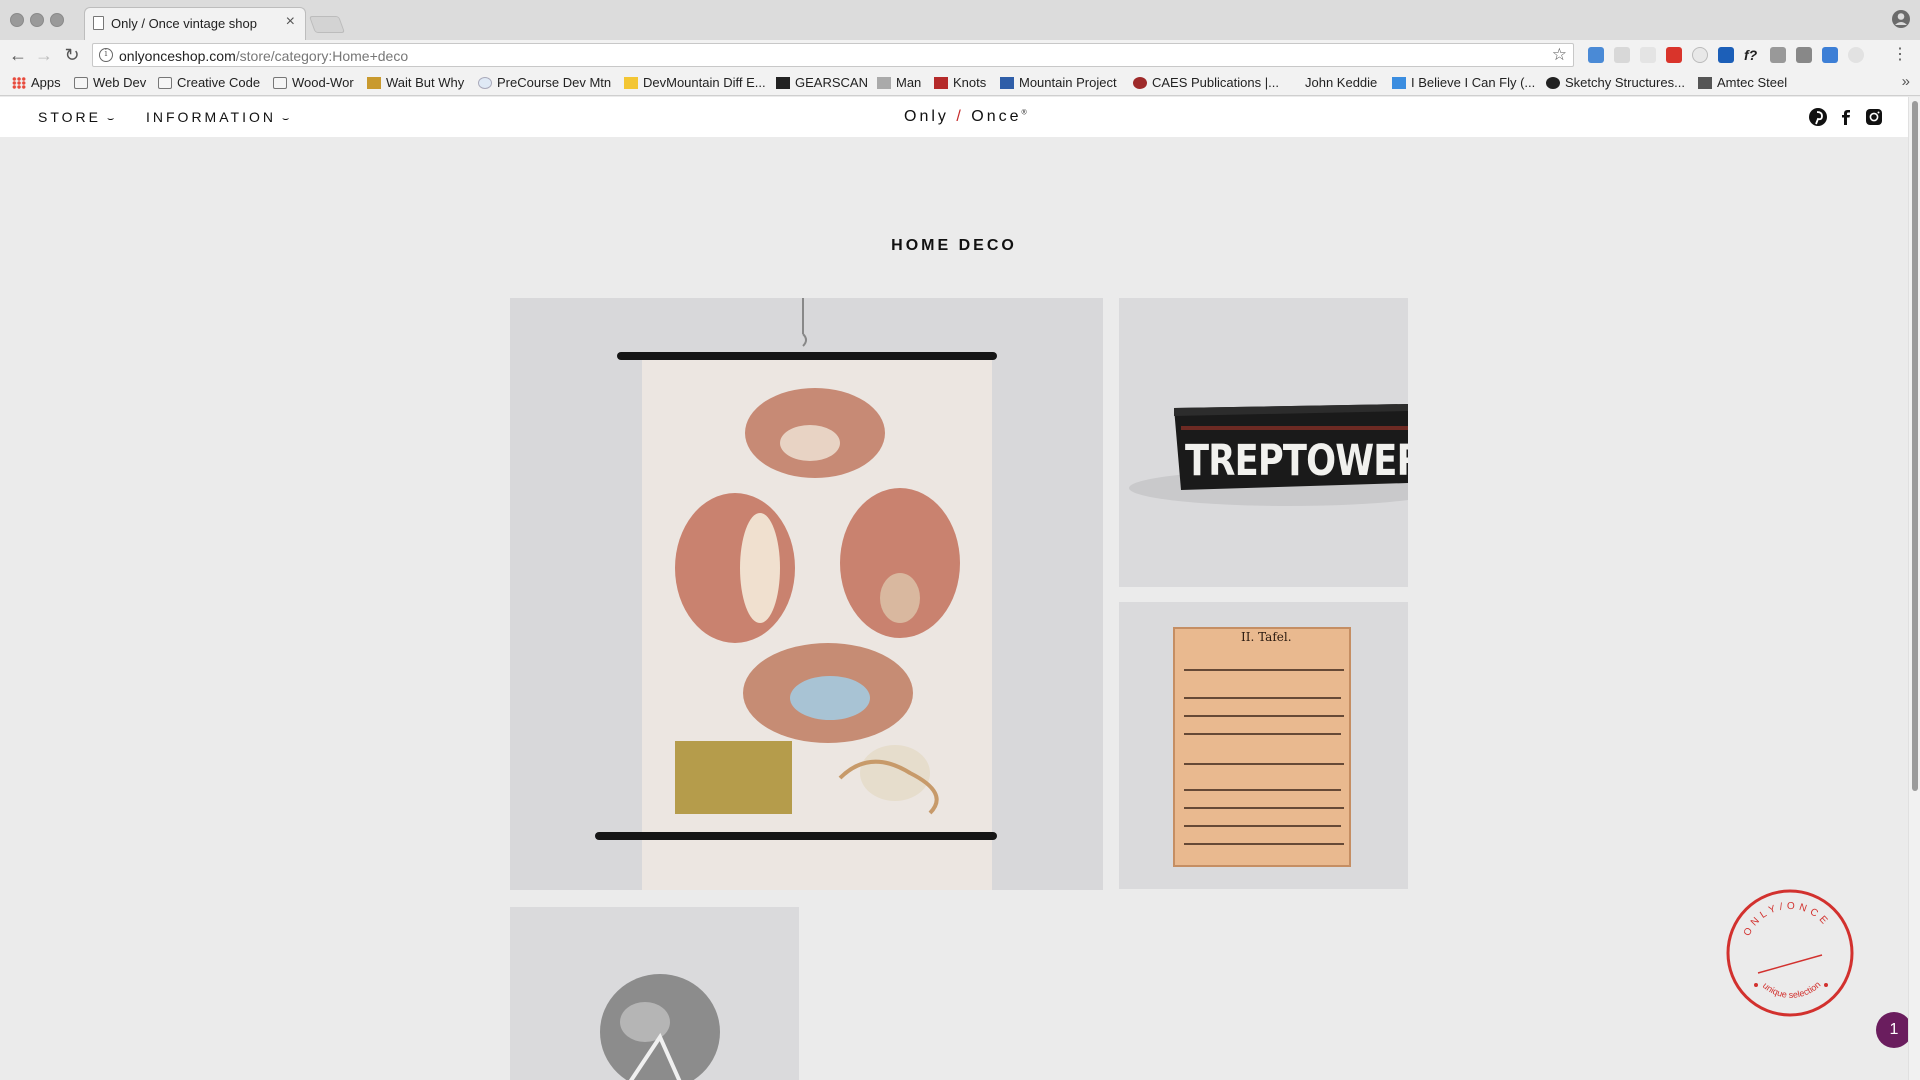 The image size is (1920, 1080). What do you see at coordinates (1901, 19) in the screenshot?
I see `profile-icon` at bounding box center [1901, 19].